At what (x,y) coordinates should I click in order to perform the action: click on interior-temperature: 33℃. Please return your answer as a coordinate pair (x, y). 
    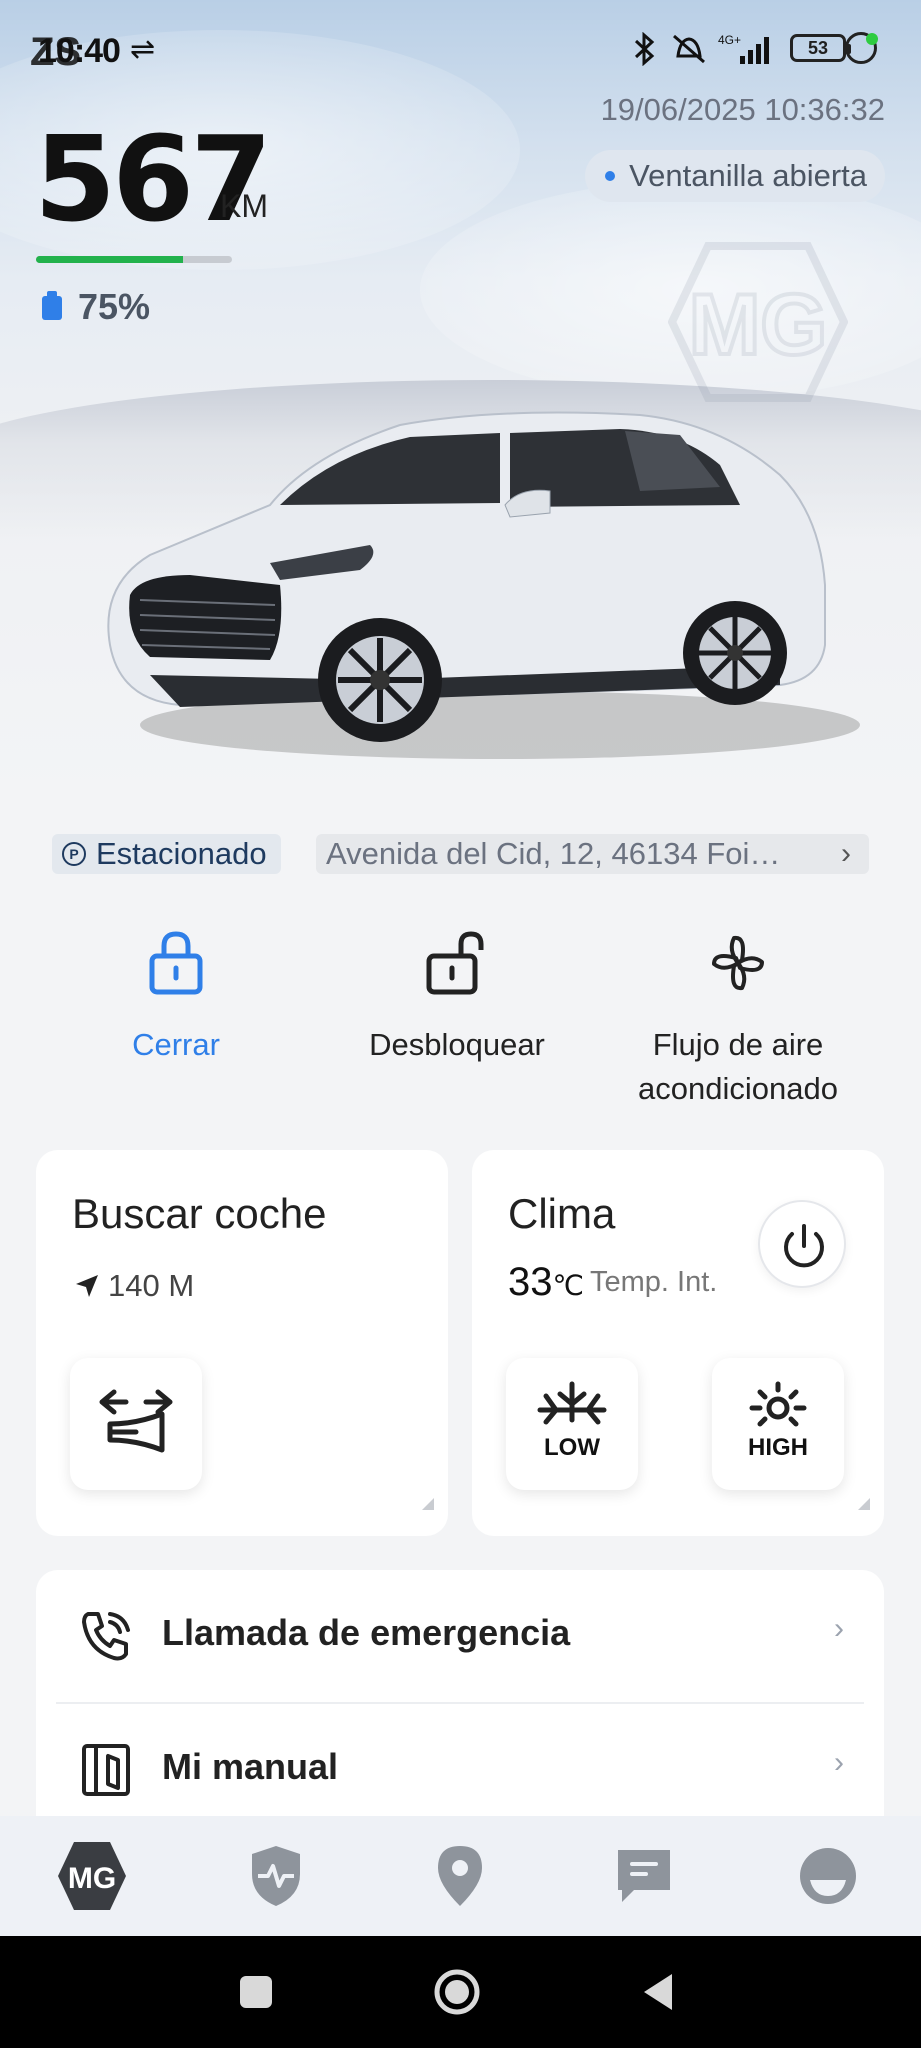
    Looking at the image, I should click on (546, 1282).